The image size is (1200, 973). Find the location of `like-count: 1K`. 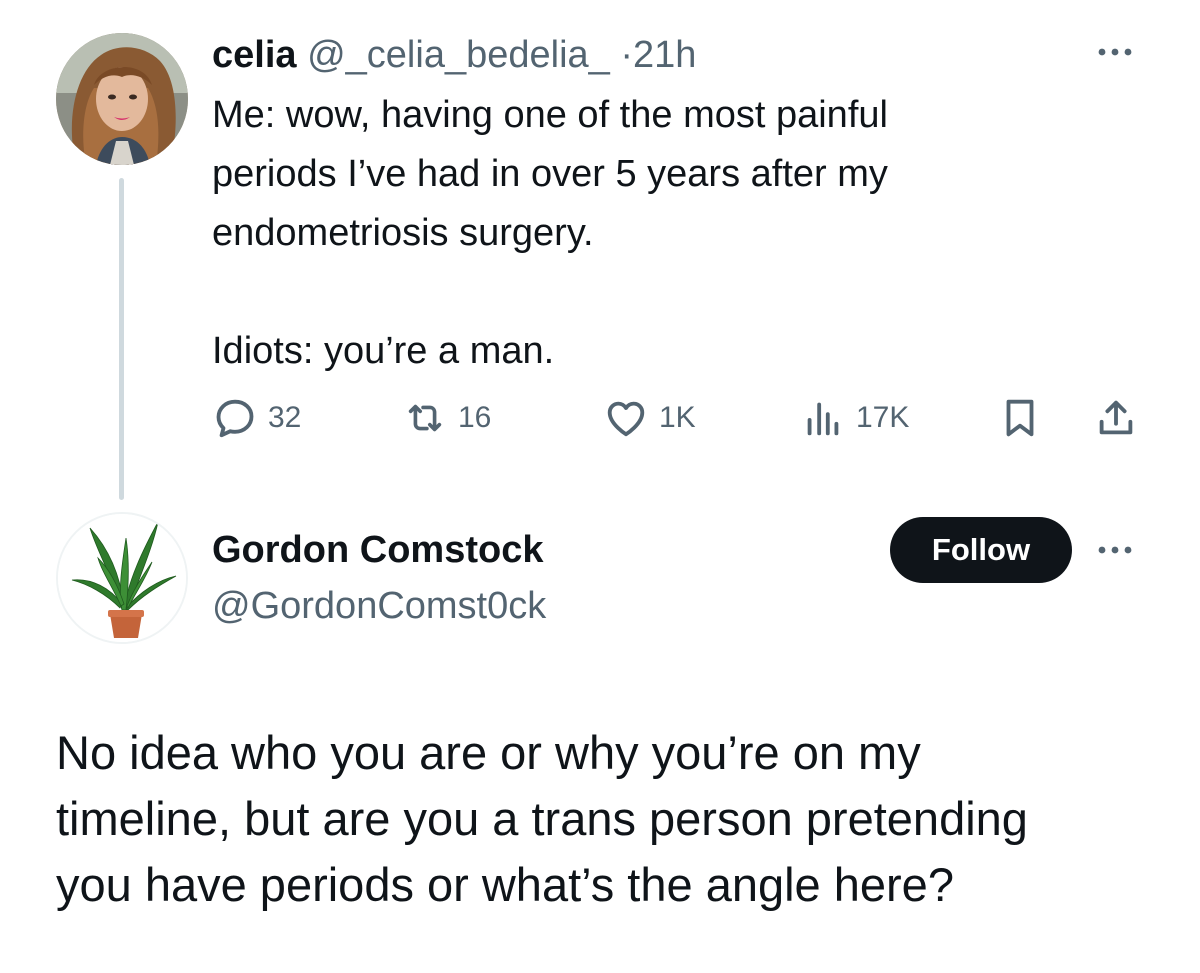

like-count: 1K is located at coordinates (677, 417).